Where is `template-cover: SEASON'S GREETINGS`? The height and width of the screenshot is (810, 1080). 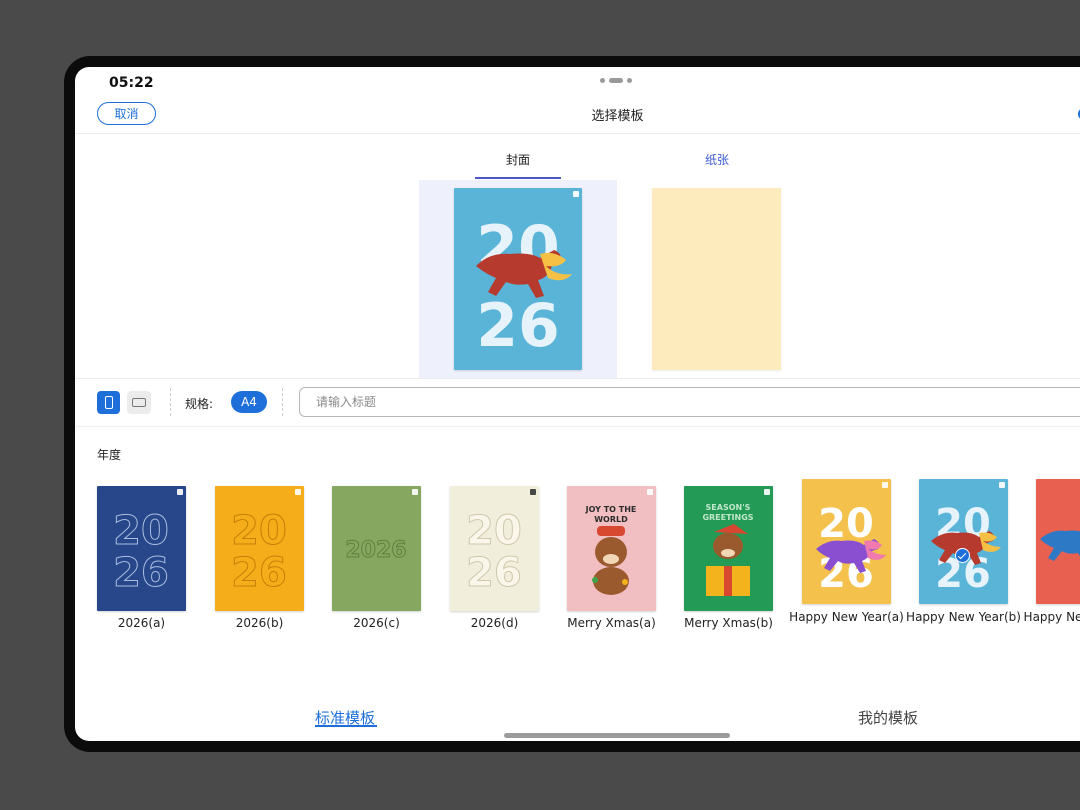 template-cover: SEASON'S GREETINGS is located at coordinates (728, 548).